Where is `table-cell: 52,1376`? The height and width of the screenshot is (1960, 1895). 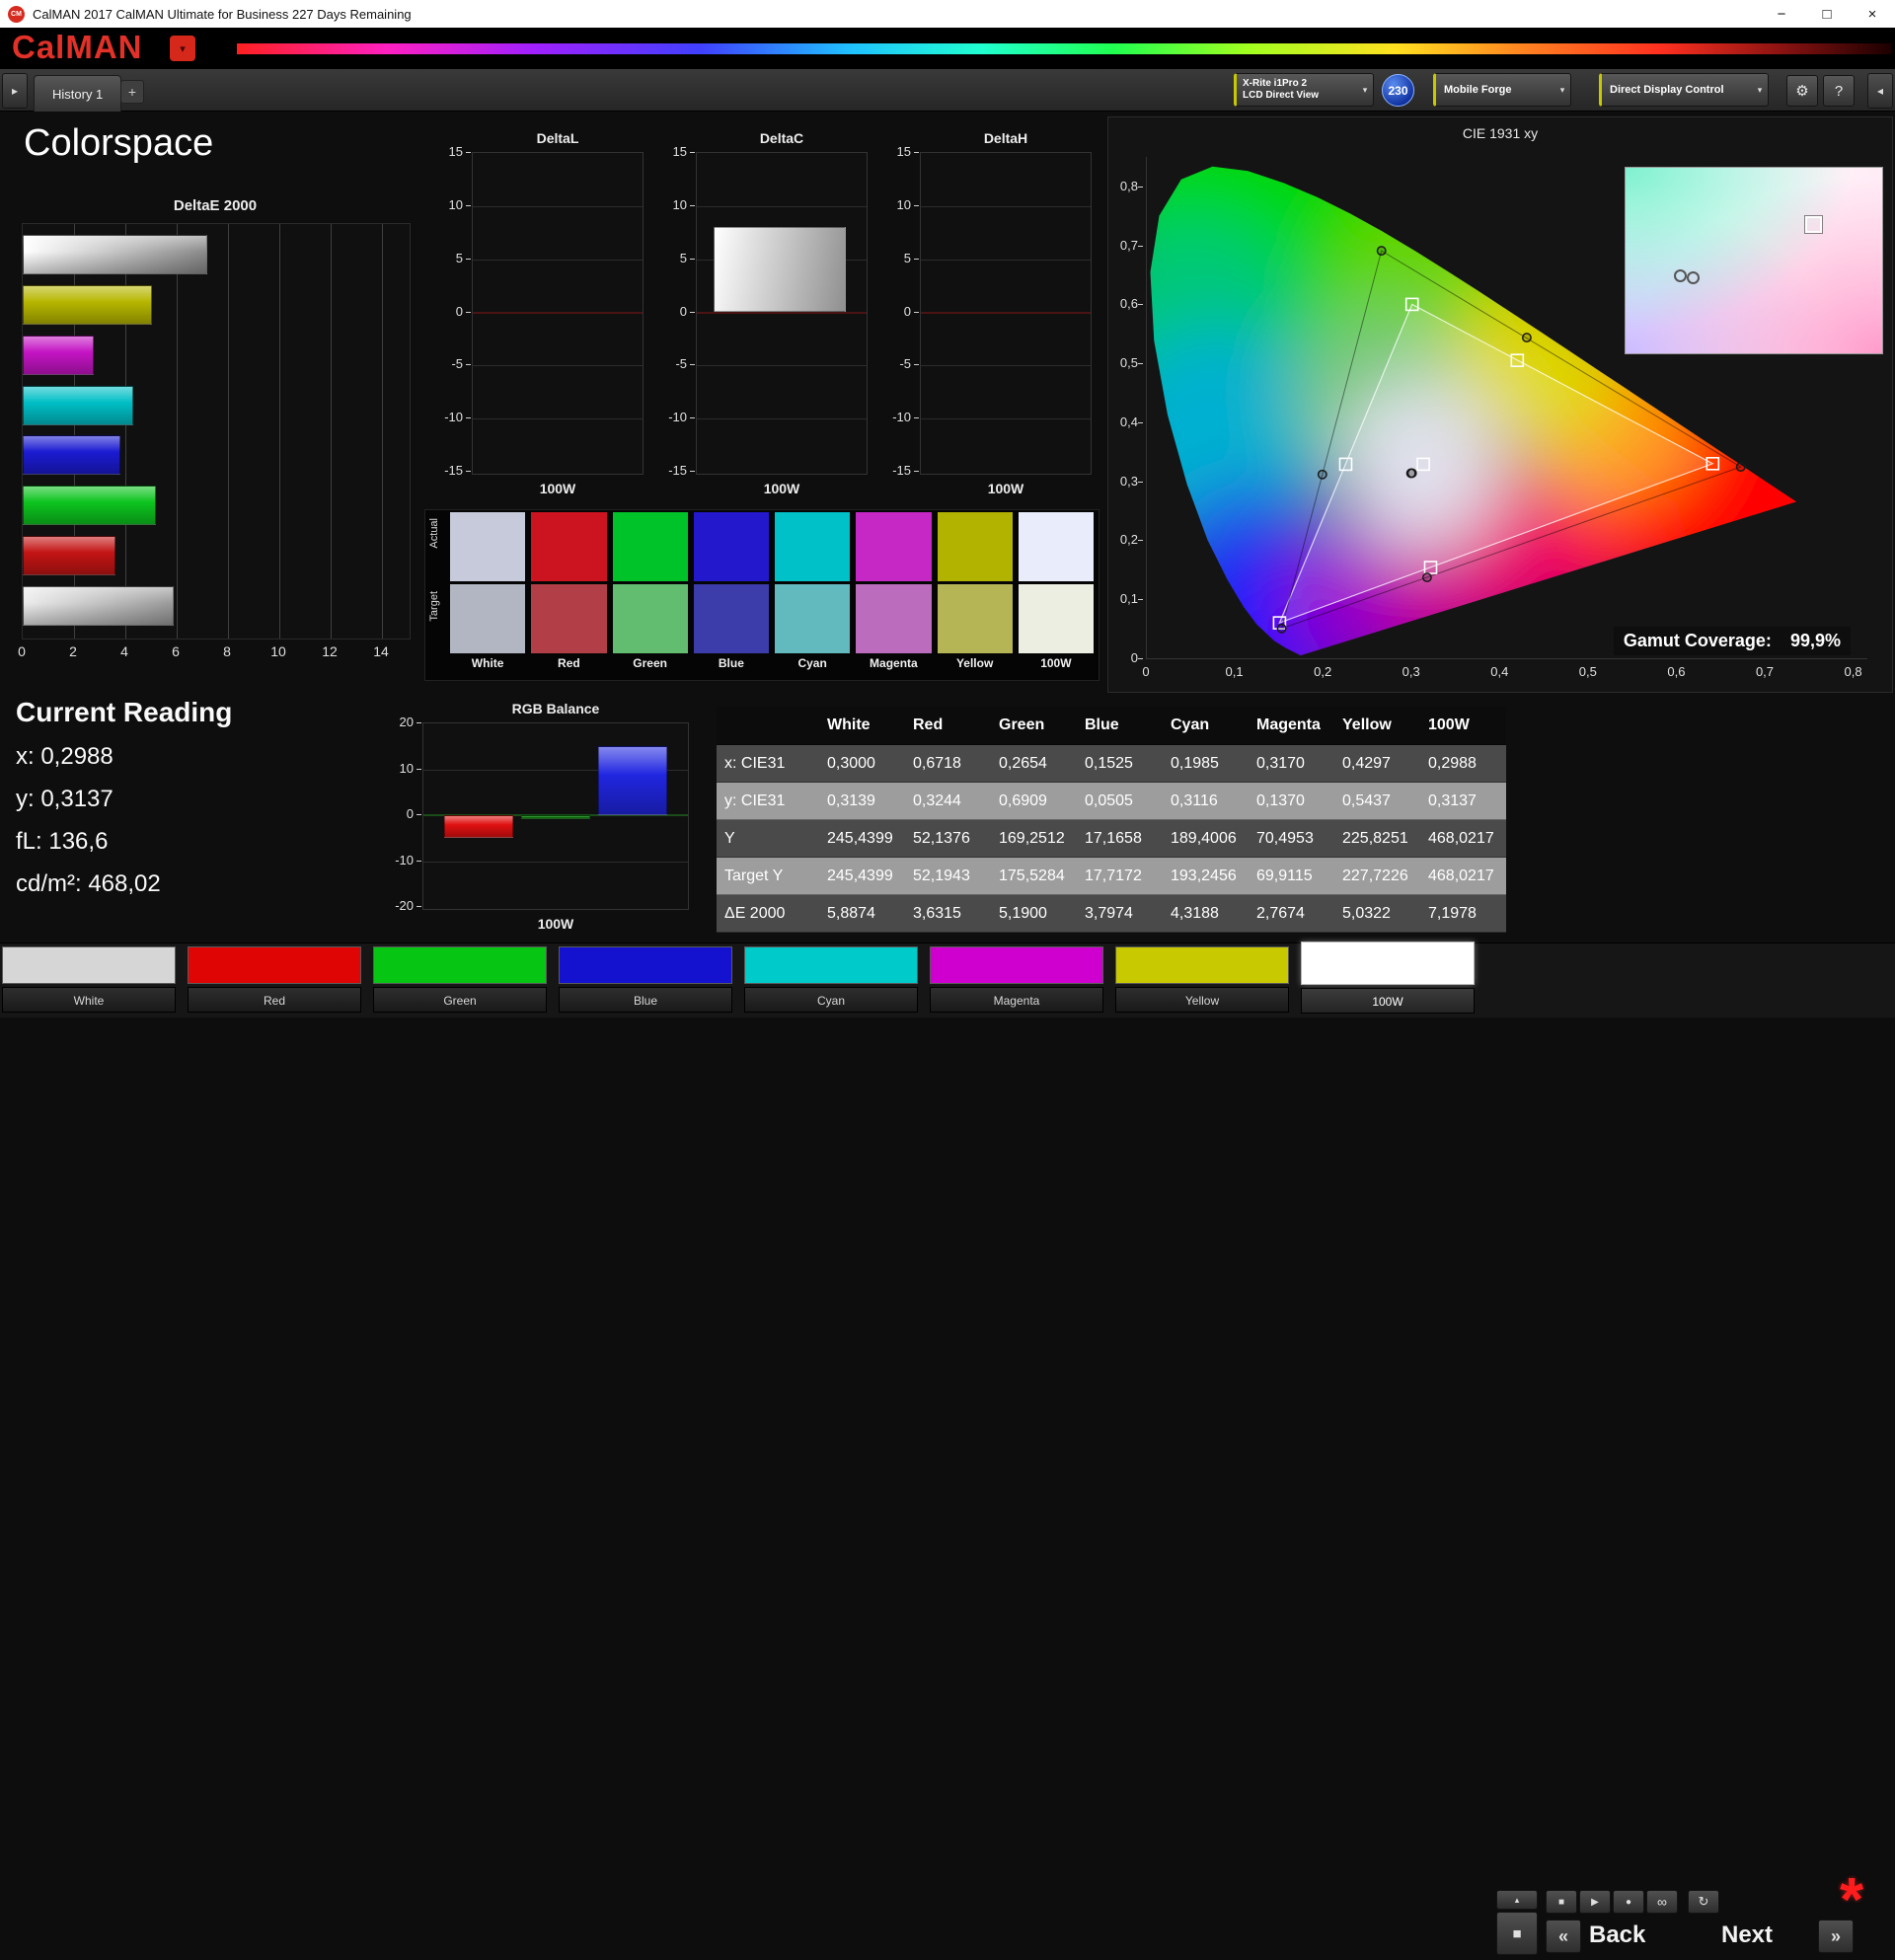 table-cell: 52,1376 is located at coordinates (941, 838).